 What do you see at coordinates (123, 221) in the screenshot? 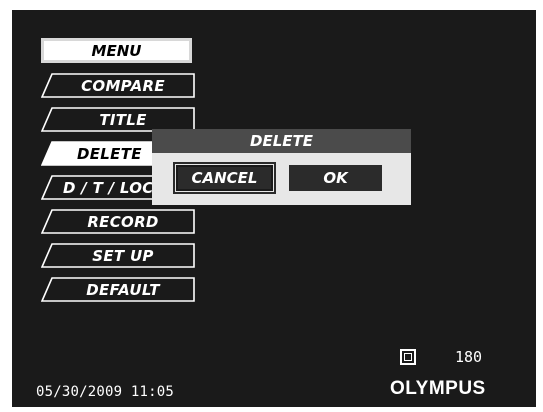
I see `menu-item-label: RECORD` at bounding box center [123, 221].